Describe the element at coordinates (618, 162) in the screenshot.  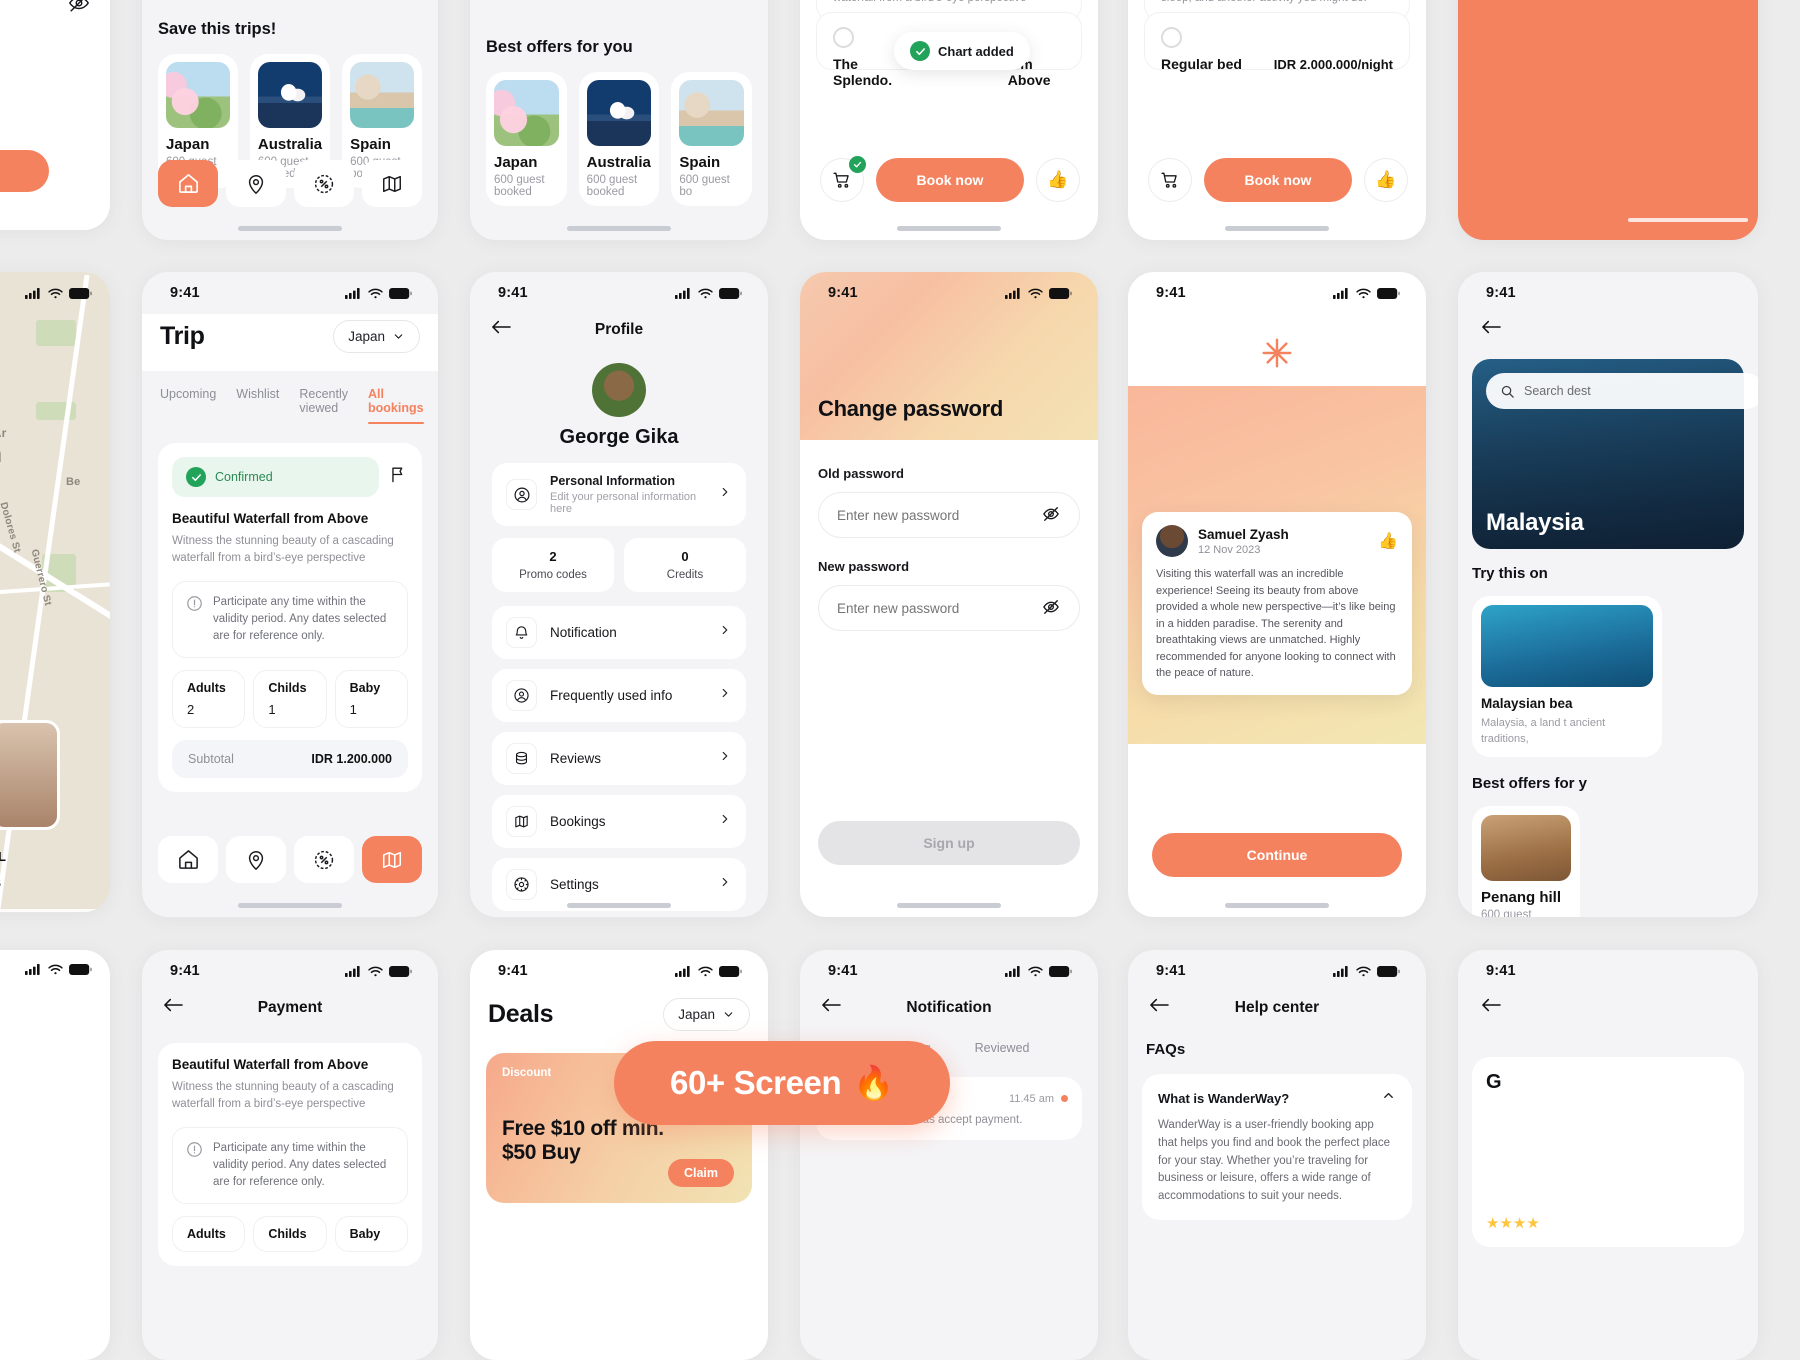
I see `destination-name: Australia` at that location.